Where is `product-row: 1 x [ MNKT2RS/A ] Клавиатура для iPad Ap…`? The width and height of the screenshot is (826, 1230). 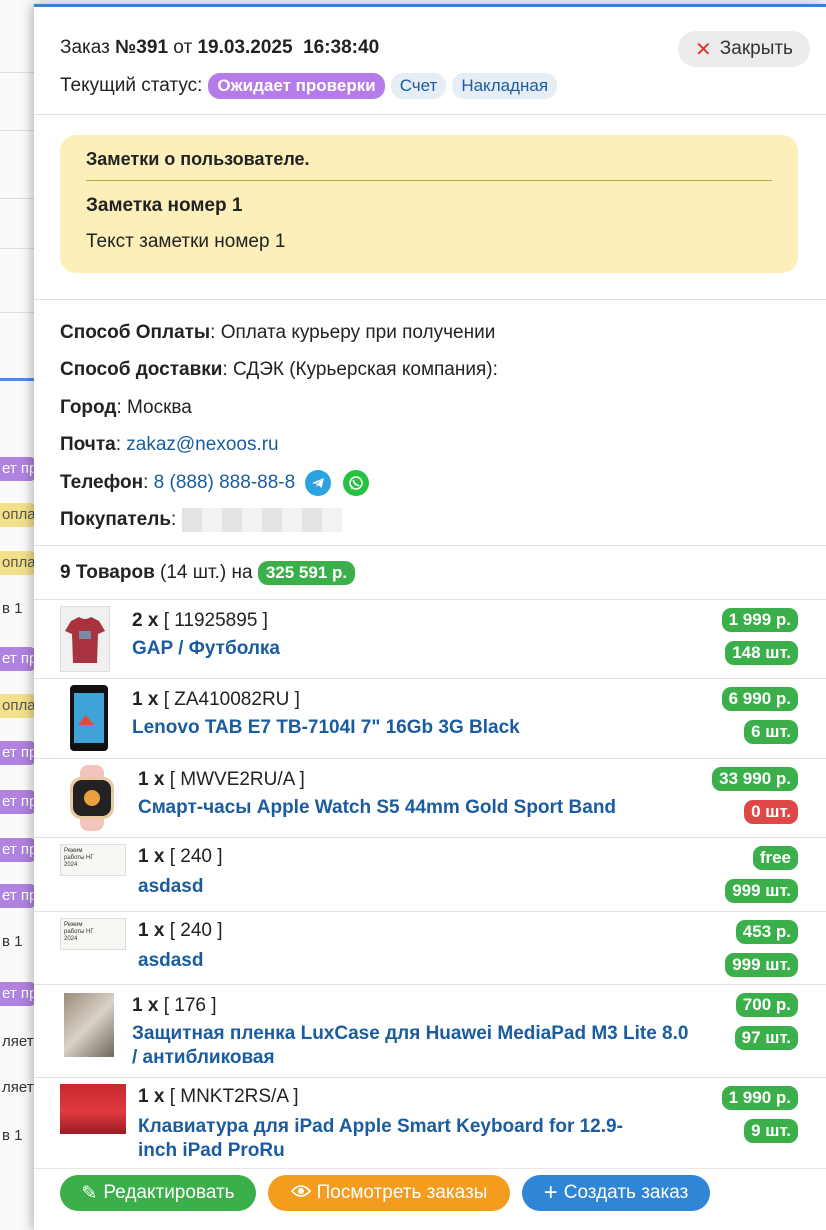
product-row: 1 x [ MNKT2RS/A ] Клавиатура для iPad Ap… is located at coordinates (430, 1124).